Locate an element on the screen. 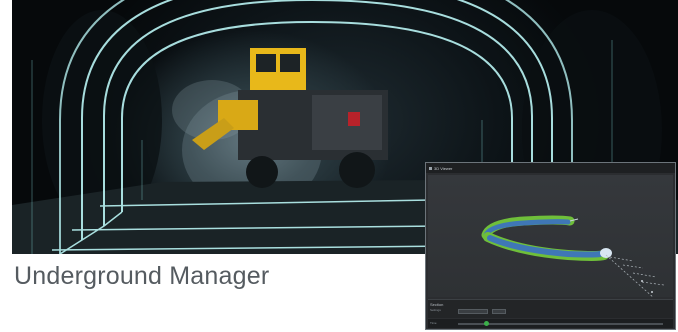 This screenshot has height=332, width=678. timeline-bar: Time is located at coordinates (550, 323).